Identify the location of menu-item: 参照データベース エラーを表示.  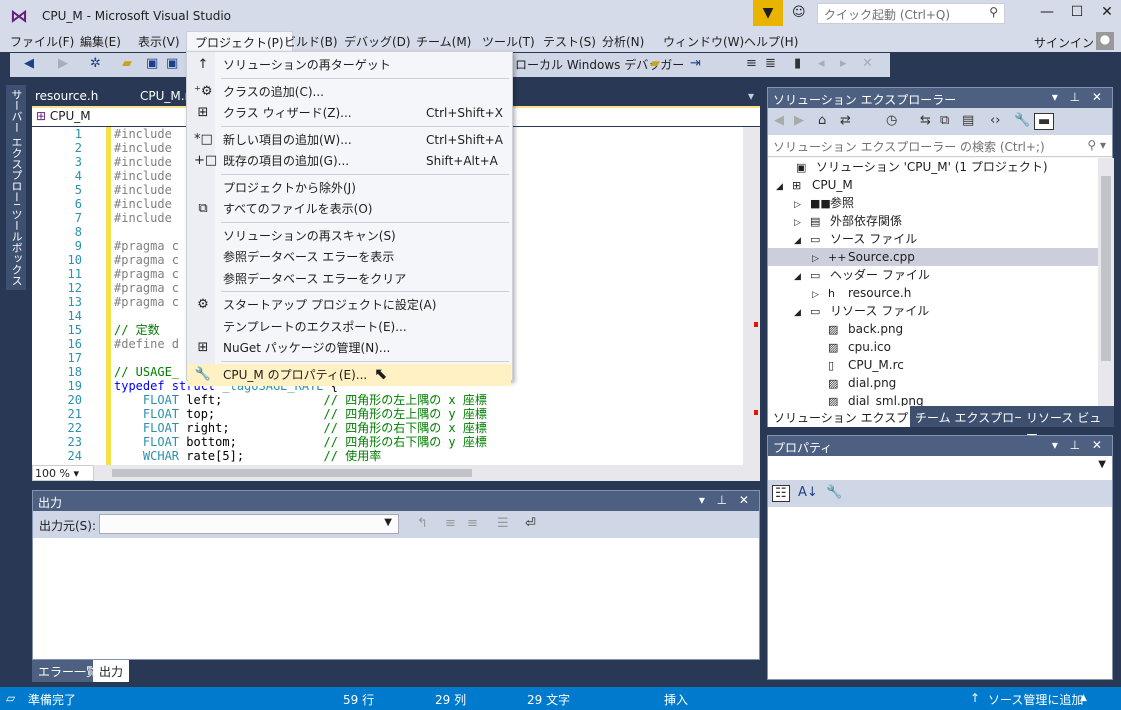
(349, 257).